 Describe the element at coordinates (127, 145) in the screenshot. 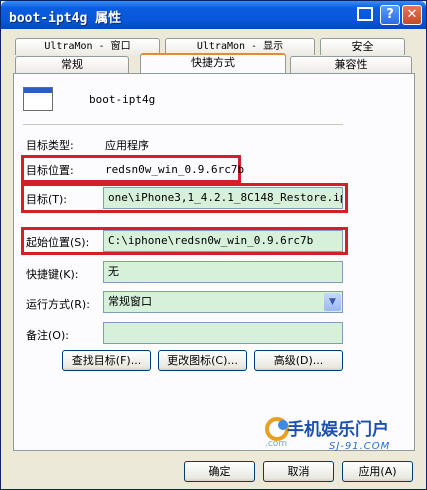

I see `target-type-value: 应用程序` at that location.